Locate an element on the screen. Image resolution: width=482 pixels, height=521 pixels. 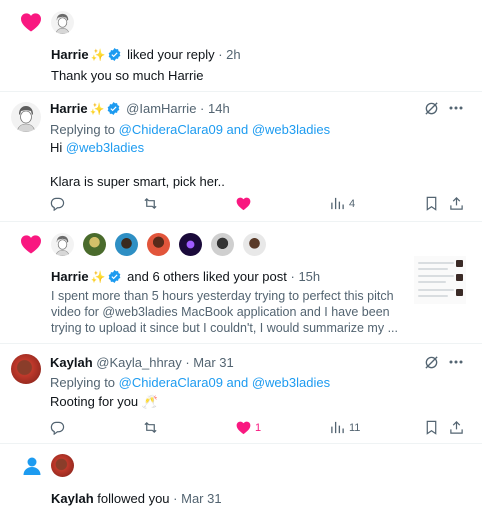
views-button: 4 is located at coordinates (342, 203).